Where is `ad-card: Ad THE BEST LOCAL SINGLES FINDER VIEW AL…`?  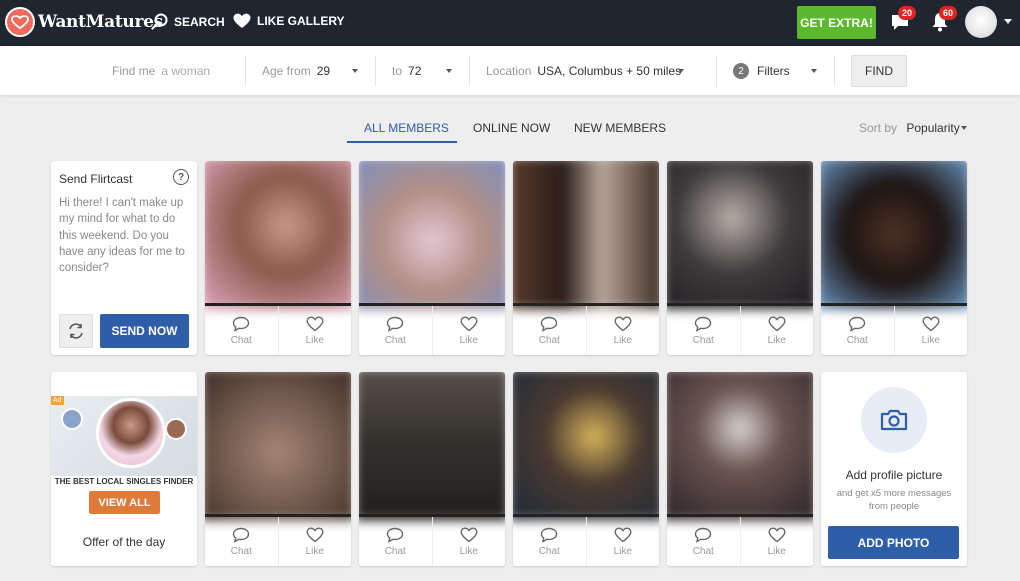 ad-card: Ad THE BEST LOCAL SINGLES FINDER VIEW AL… is located at coordinates (124, 469).